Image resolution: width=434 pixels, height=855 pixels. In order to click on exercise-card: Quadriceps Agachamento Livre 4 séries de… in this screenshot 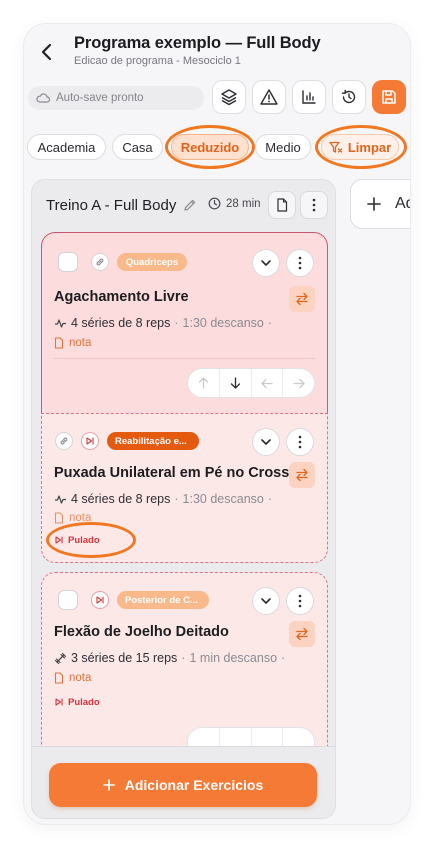, I will do `click(184, 323)`.